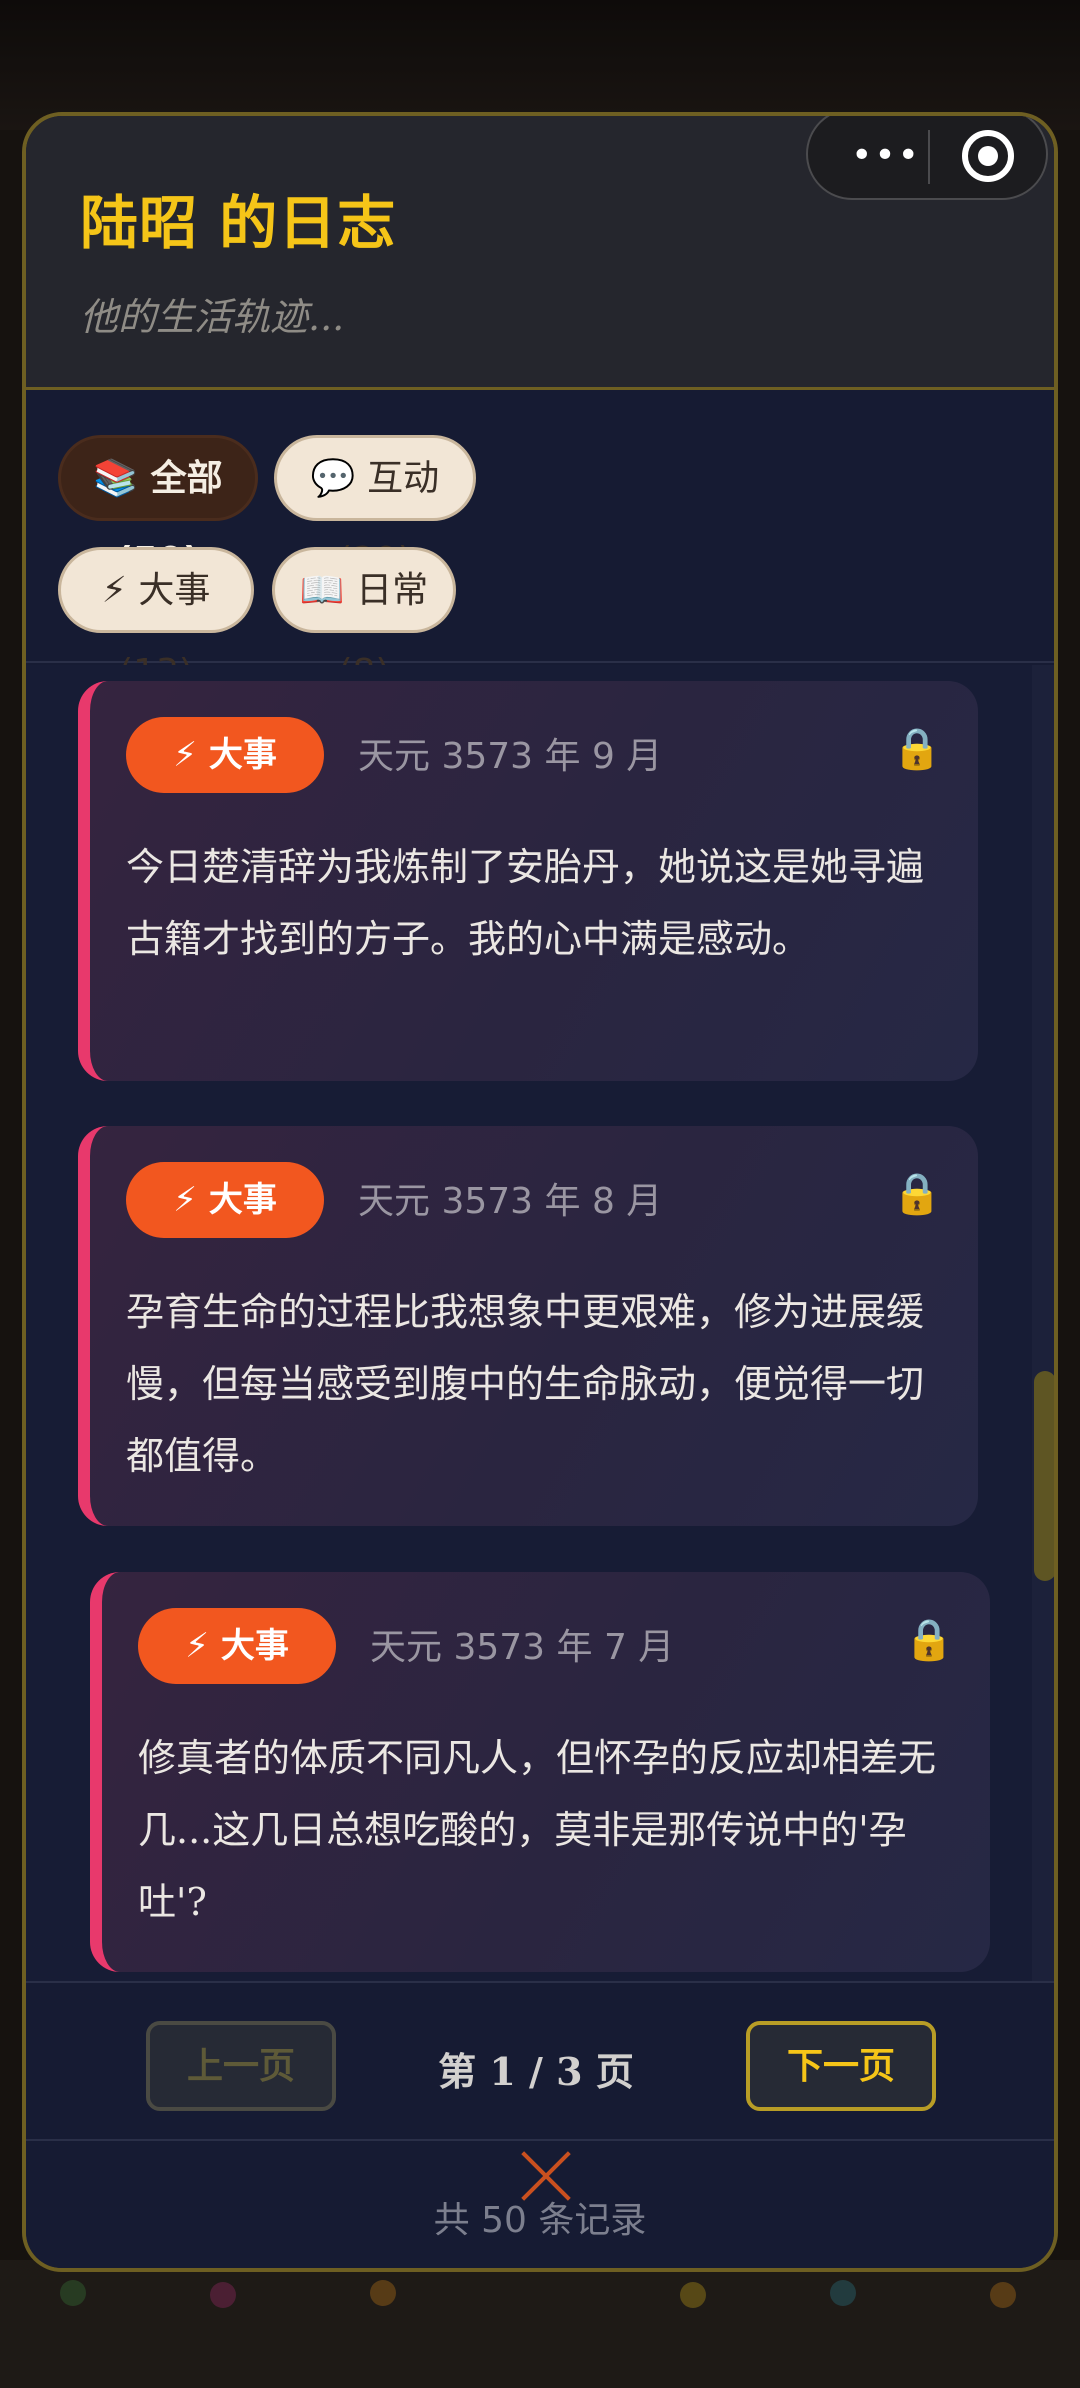 This screenshot has width=1080, height=2388. Describe the element at coordinates (536, 2071) in the screenshot. I see `page-indicator: 第 1 / 3 页` at that location.